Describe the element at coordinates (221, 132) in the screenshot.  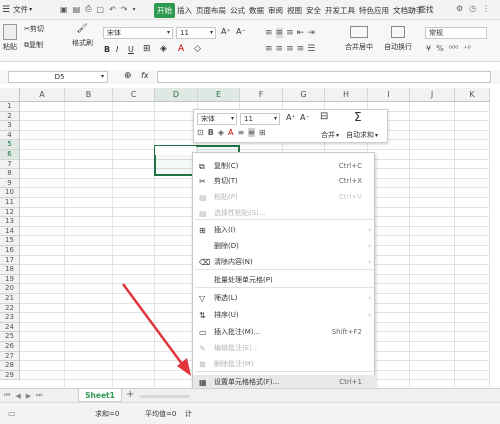
I see `mini-fill-color-icon: ◈` at that location.